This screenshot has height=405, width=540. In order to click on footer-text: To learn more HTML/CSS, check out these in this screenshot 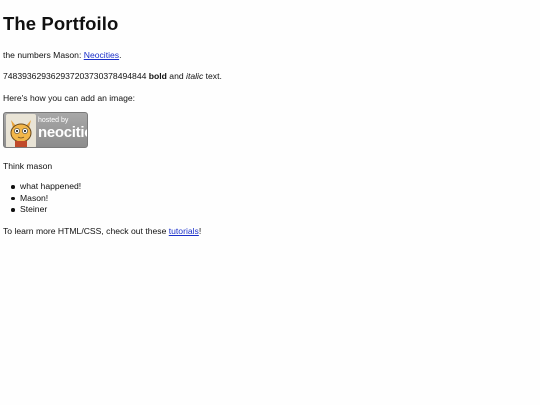, I will do `click(86, 231)`.